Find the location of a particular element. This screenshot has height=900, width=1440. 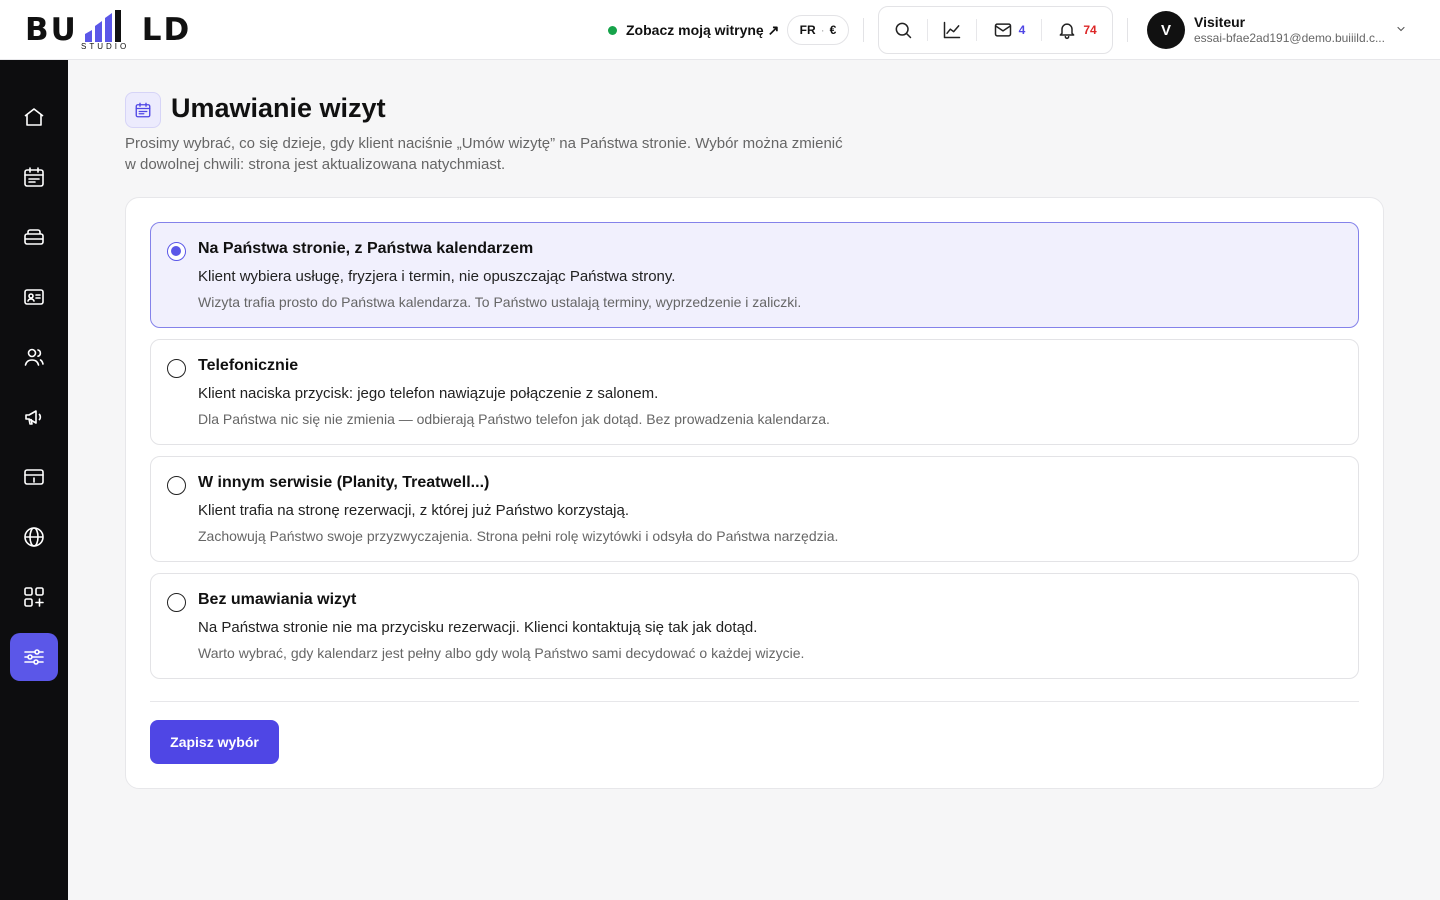

chart-icon is located at coordinates (952, 30).